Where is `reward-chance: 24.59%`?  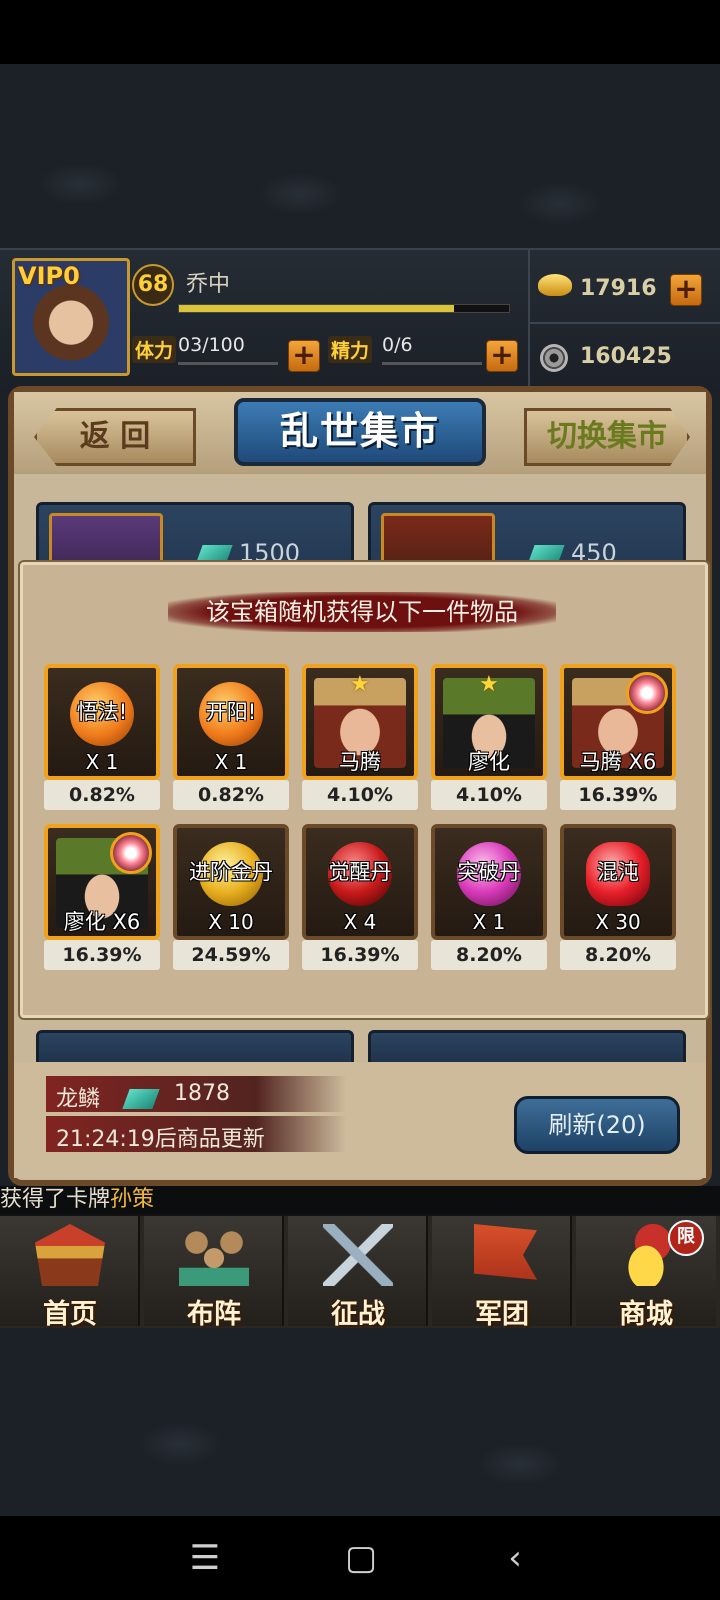
reward-chance: 24.59% is located at coordinates (231, 955).